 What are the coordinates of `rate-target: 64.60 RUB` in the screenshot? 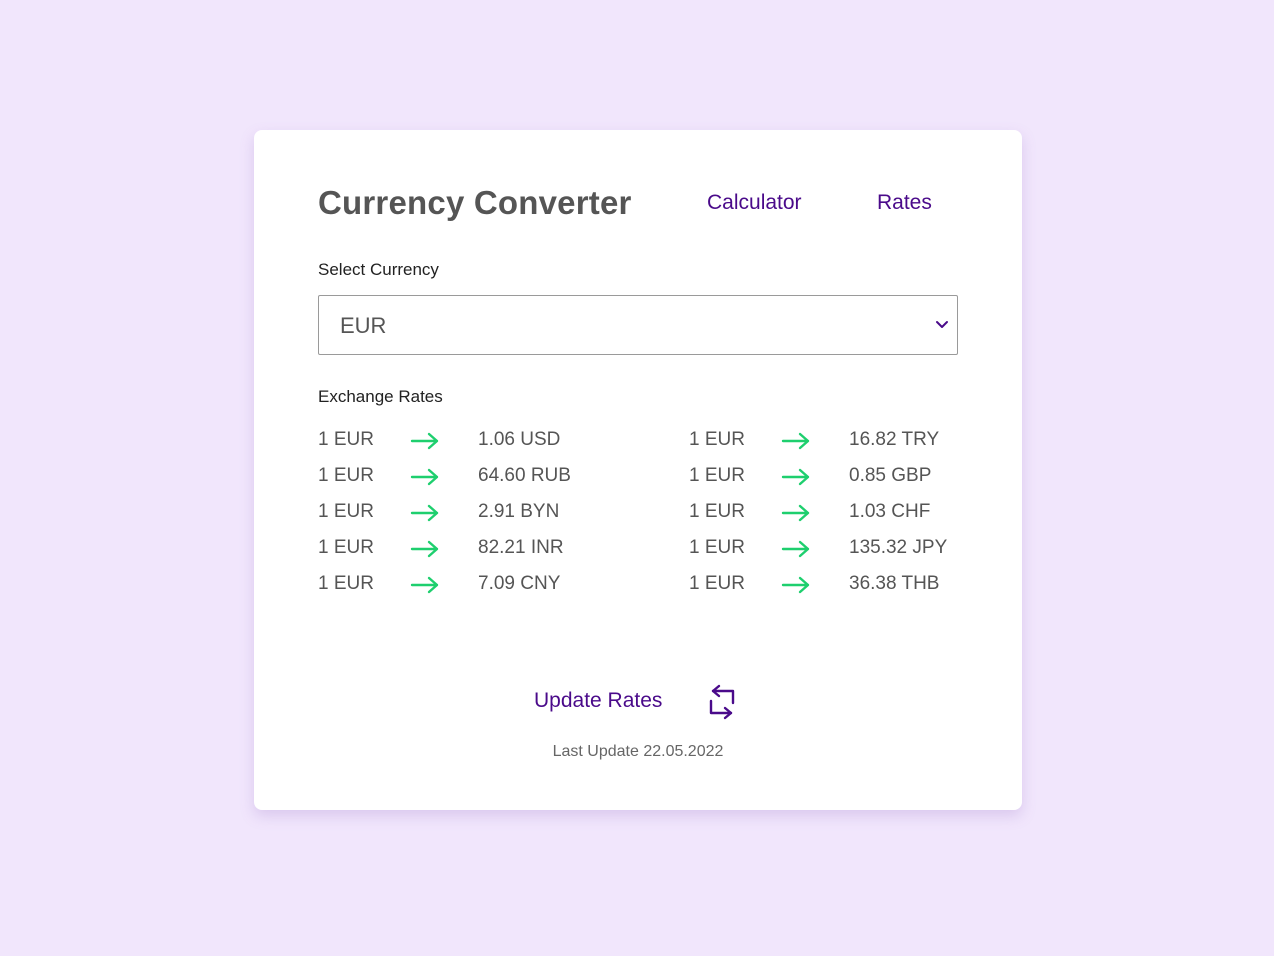 It's located at (524, 475).